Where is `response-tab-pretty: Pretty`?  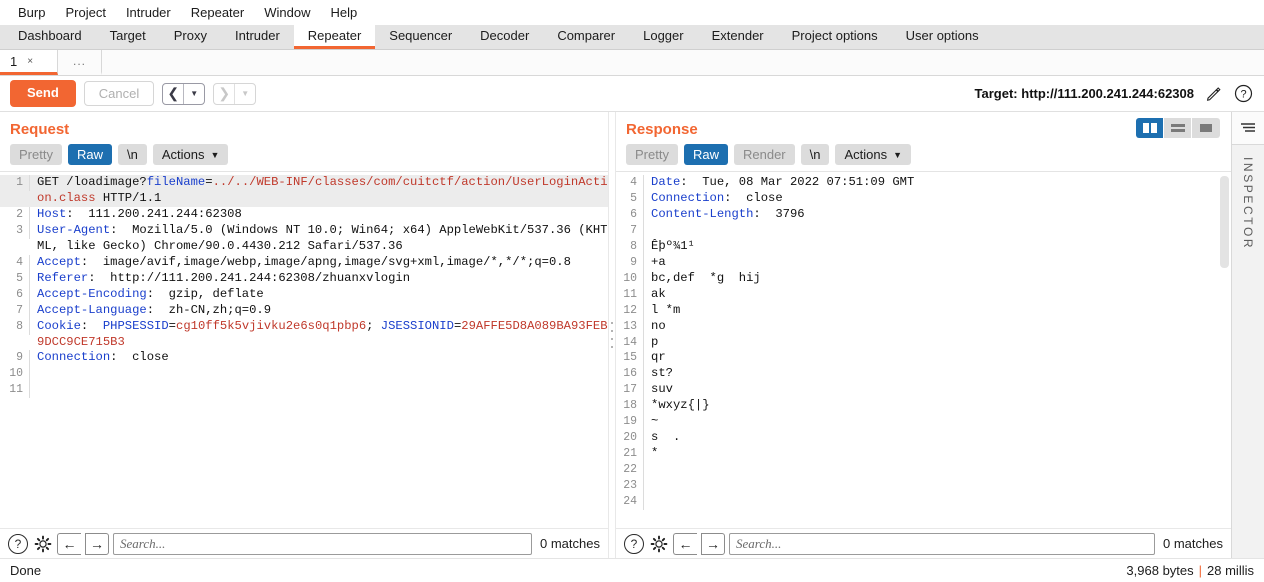 response-tab-pretty: Pretty is located at coordinates (652, 154).